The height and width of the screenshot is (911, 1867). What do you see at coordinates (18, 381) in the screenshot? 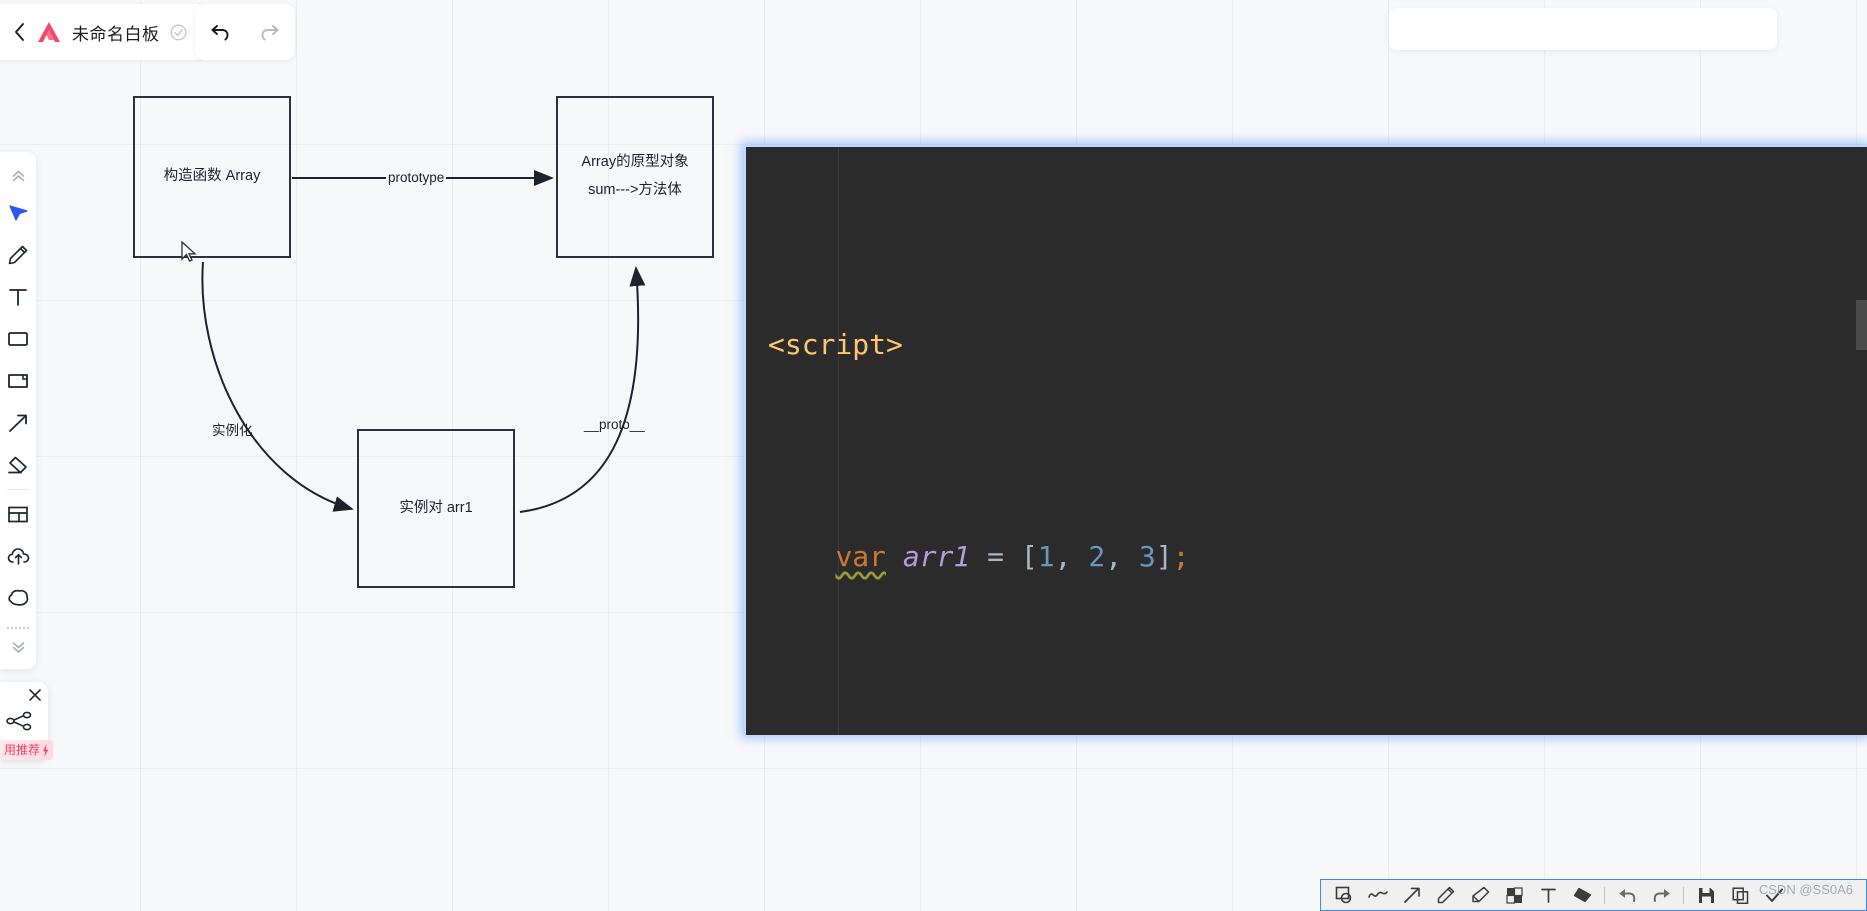
I see `sticky-note-tool` at bounding box center [18, 381].